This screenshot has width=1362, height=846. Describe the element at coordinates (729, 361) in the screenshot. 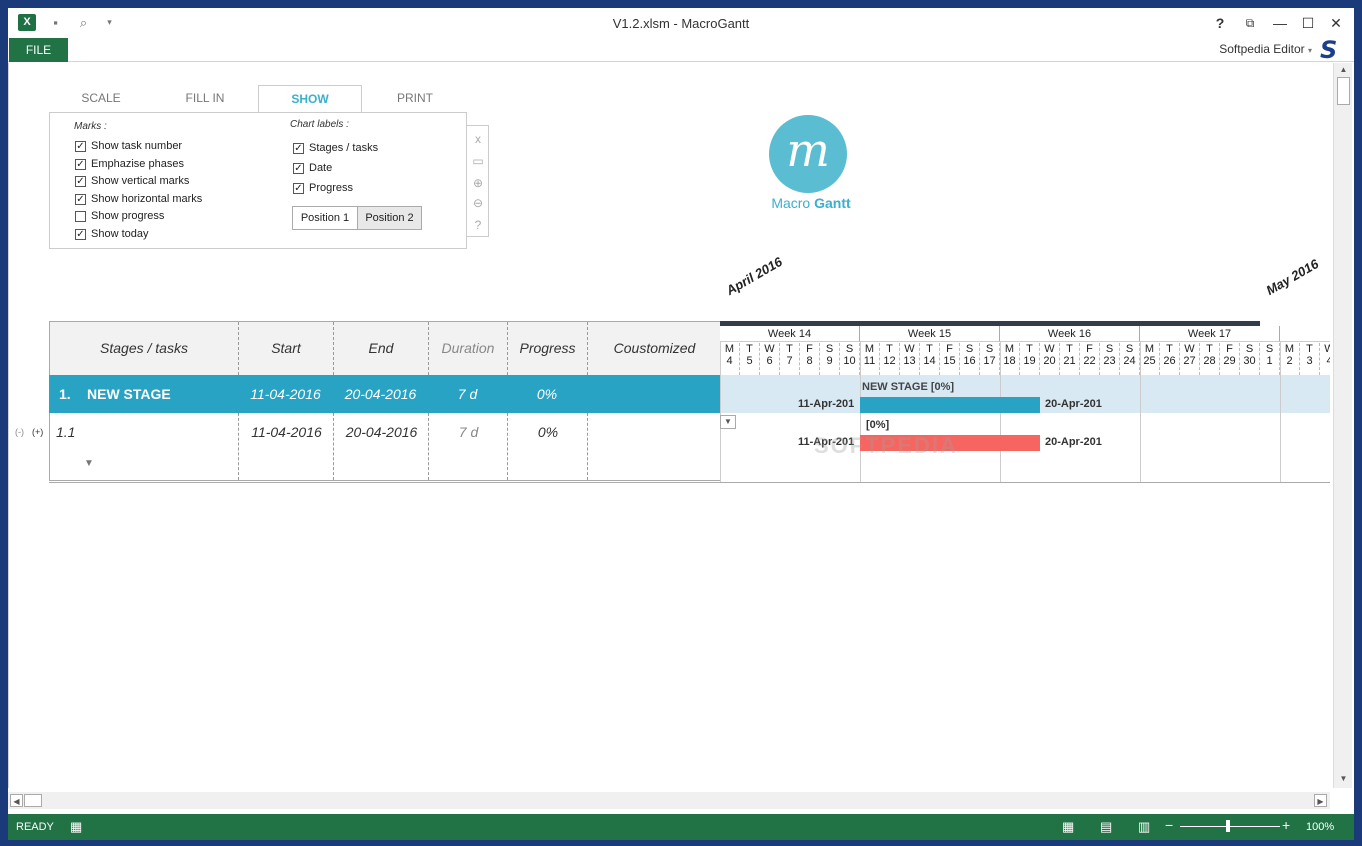

I see `day-date: 4` at that location.